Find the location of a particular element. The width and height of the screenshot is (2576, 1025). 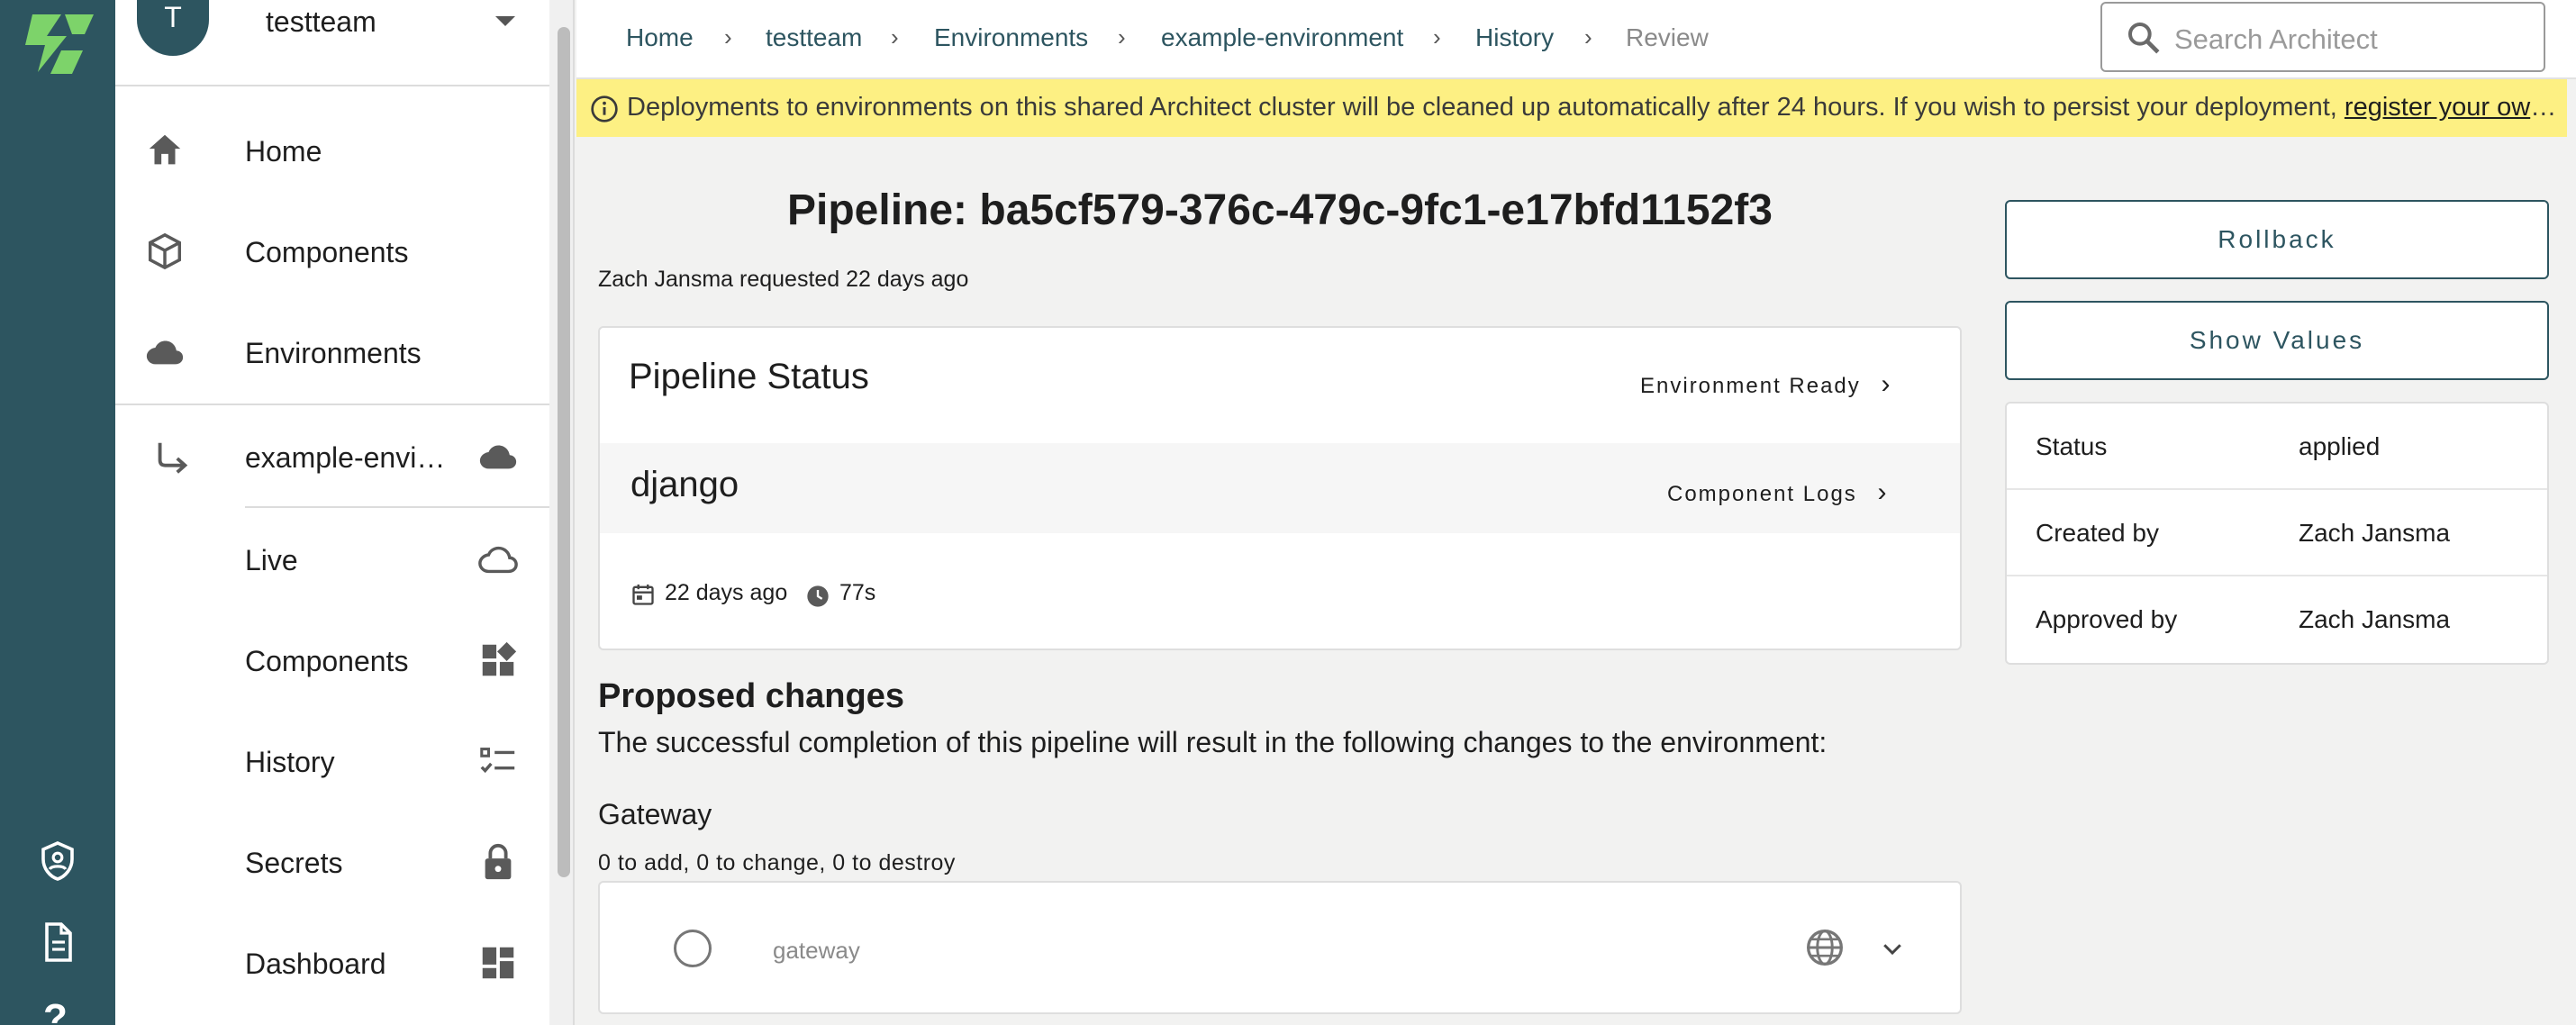

sidebar-item-dashboard: Dashboard is located at coordinates (332, 963).